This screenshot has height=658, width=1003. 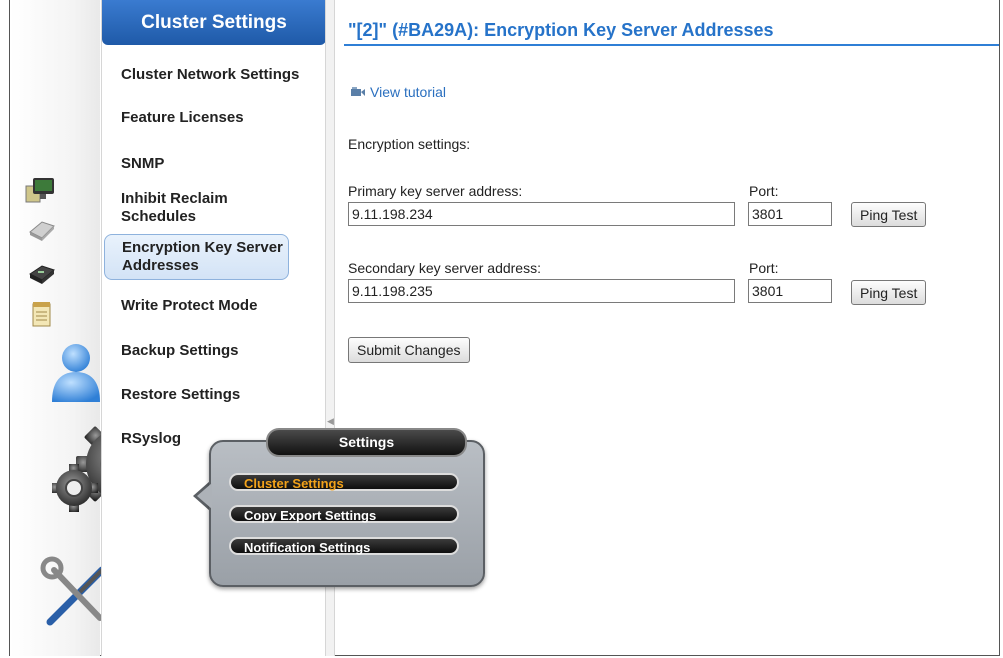 I want to click on secondary-address-input, so click(x=541, y=291).